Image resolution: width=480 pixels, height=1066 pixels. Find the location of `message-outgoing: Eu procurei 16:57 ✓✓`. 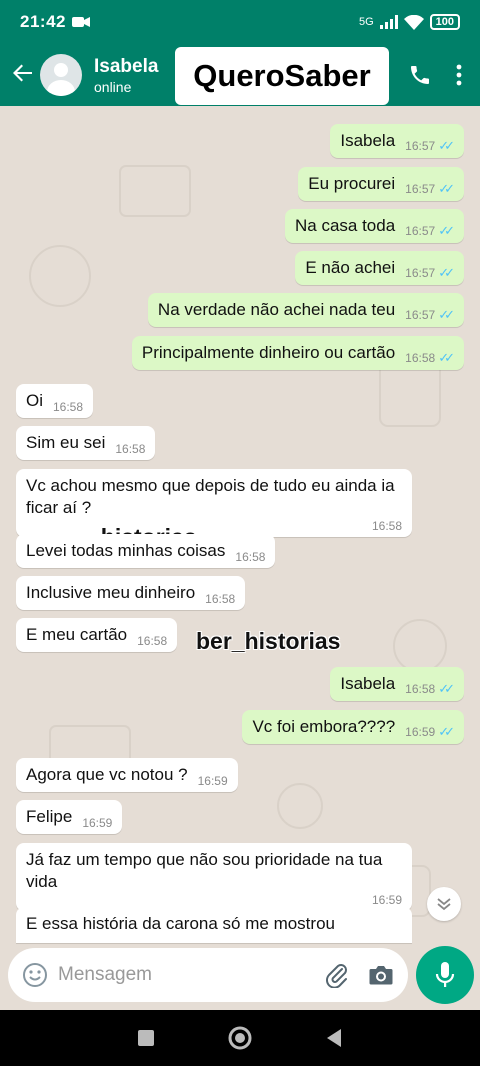

message-outgoing: Eu procurei 16:57 ✓✓ is located at coordinates (381, 184).